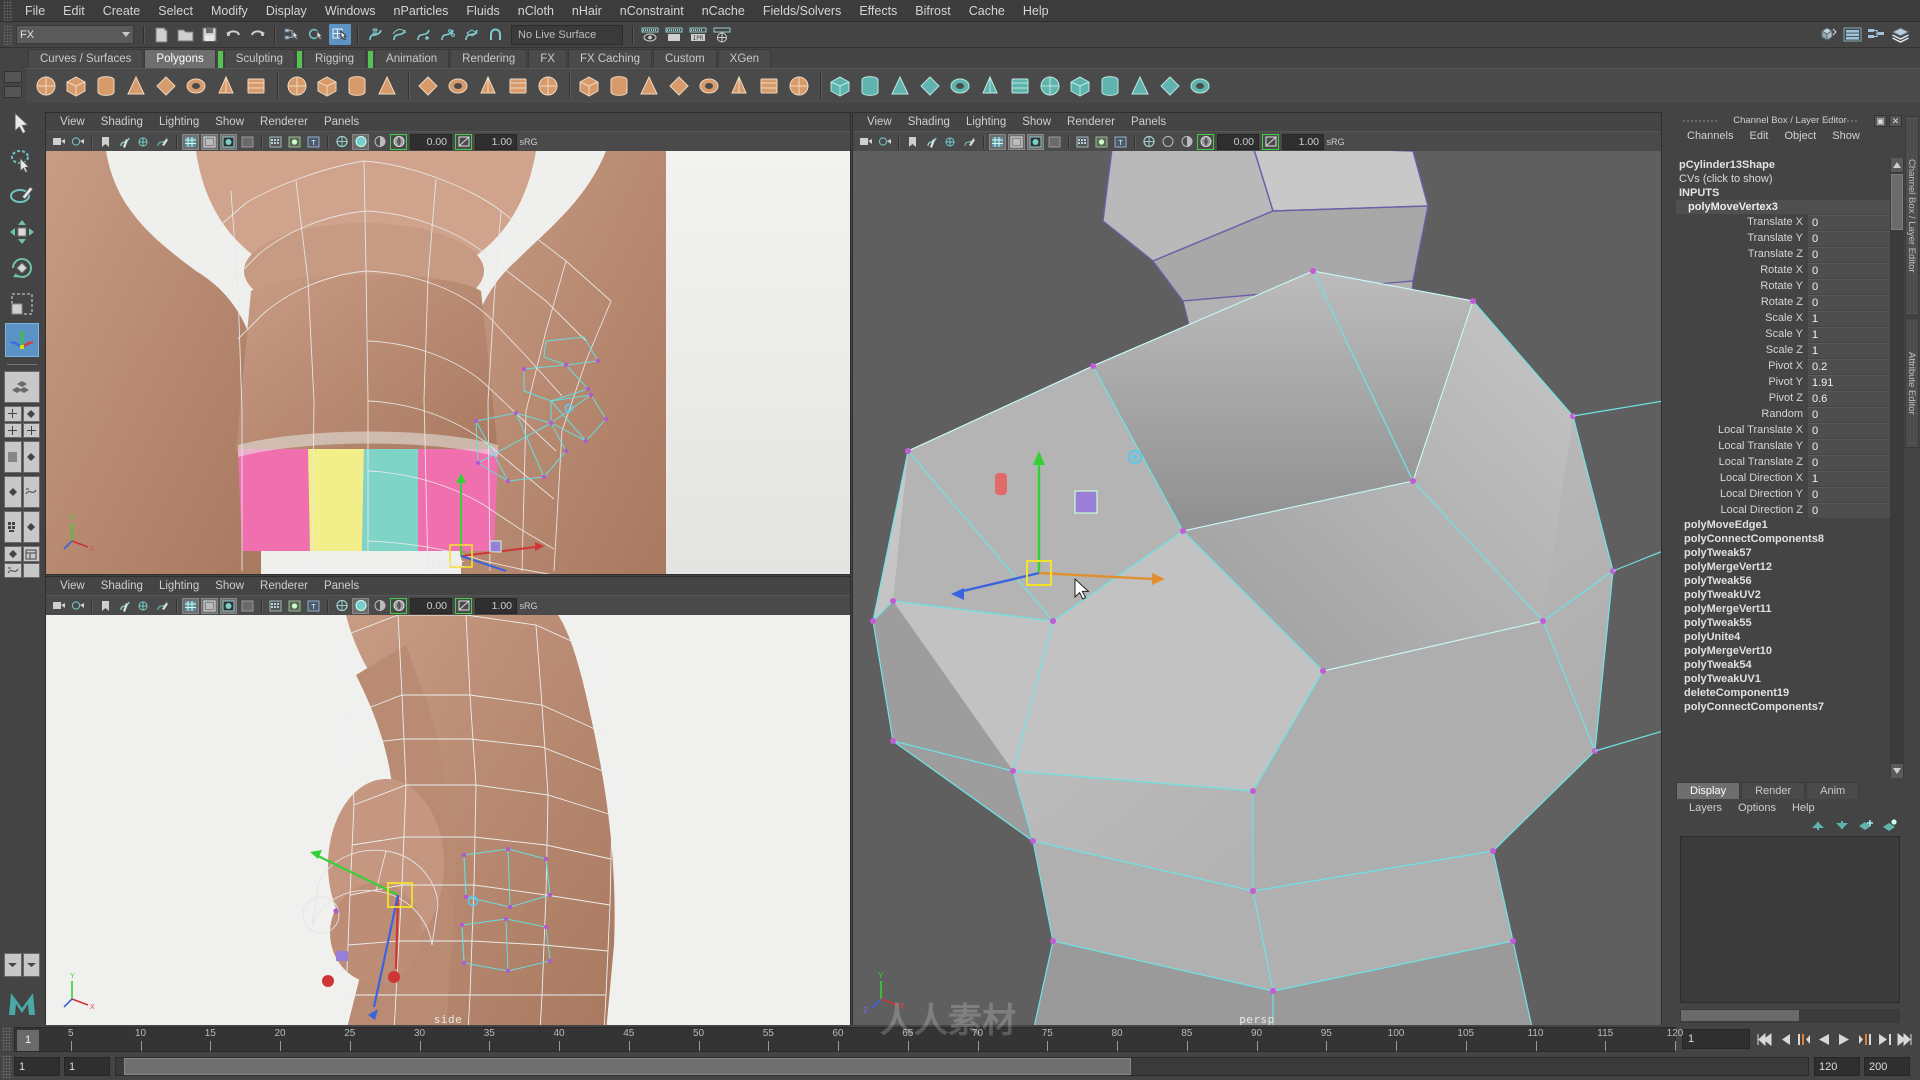 The height and width of the screenshot is (1080, 1920). What do you see at coordinates (1828, 34) in the screenshot?
I see `open-hypershade-icon` at bounding box center [1828, 34].